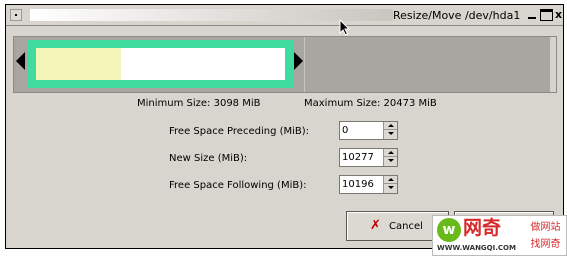 Image resolution: width=567 pixels, height=256 pixels. Describe the element at coordinates (375, 225) in the screenshot. I see `cancel-x-icon: ✗` at that location.